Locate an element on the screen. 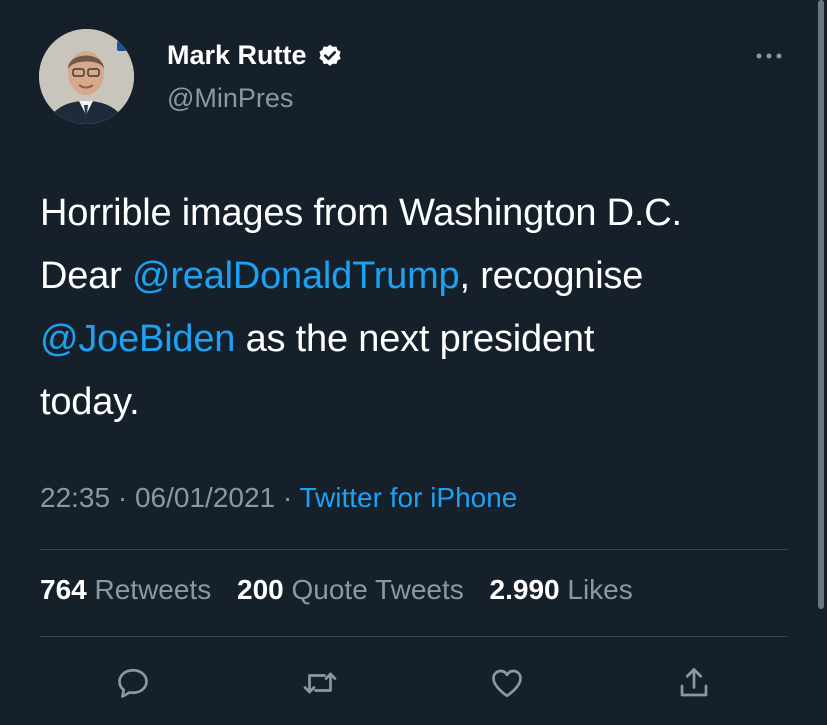  mention-trump-link: @realDonaldTrump is located at coordinates (296, 276).